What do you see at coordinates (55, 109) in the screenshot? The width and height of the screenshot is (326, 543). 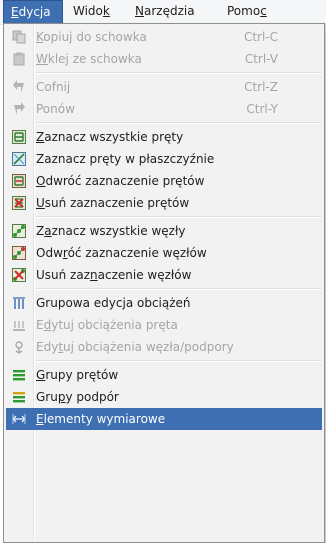 I see `menu-item-redo-label: Ponów` at bounding box center [55, 109].